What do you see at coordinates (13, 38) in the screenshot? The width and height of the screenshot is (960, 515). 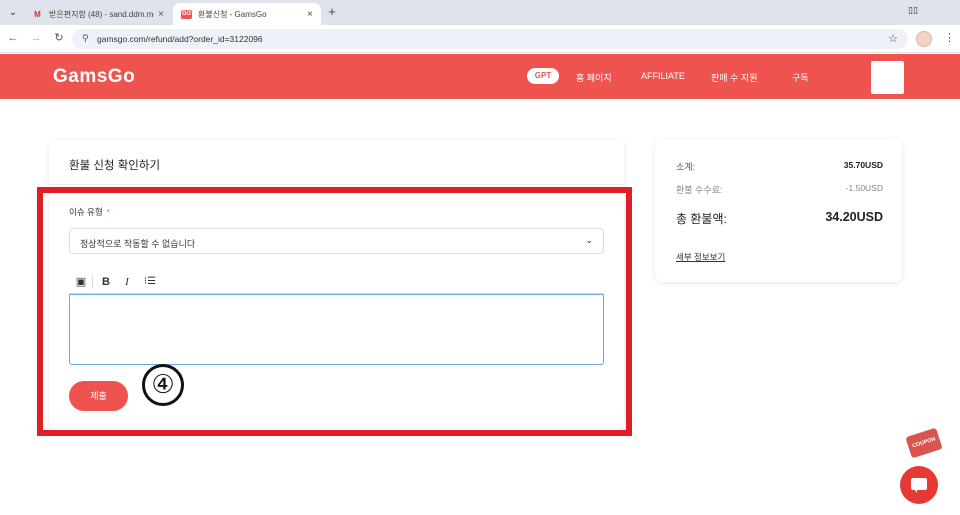 I see `back-arrow-icon: ←` at bounding box center [13, 38].